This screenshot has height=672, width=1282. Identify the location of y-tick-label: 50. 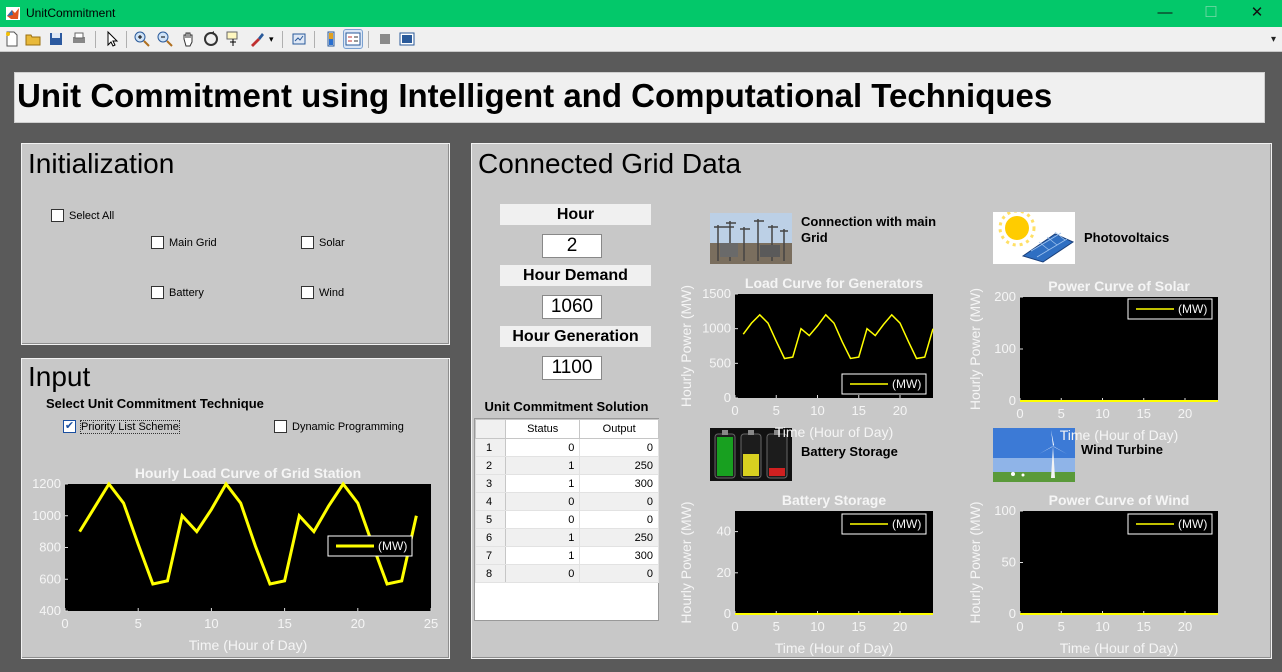
(1009, 562).